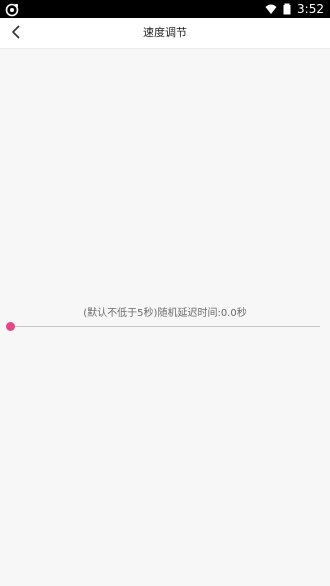 This screenshot has width=330, height=586. Describe the element at coordinates (287, 9) in the screenshot. I see `battery-icon` at that location.